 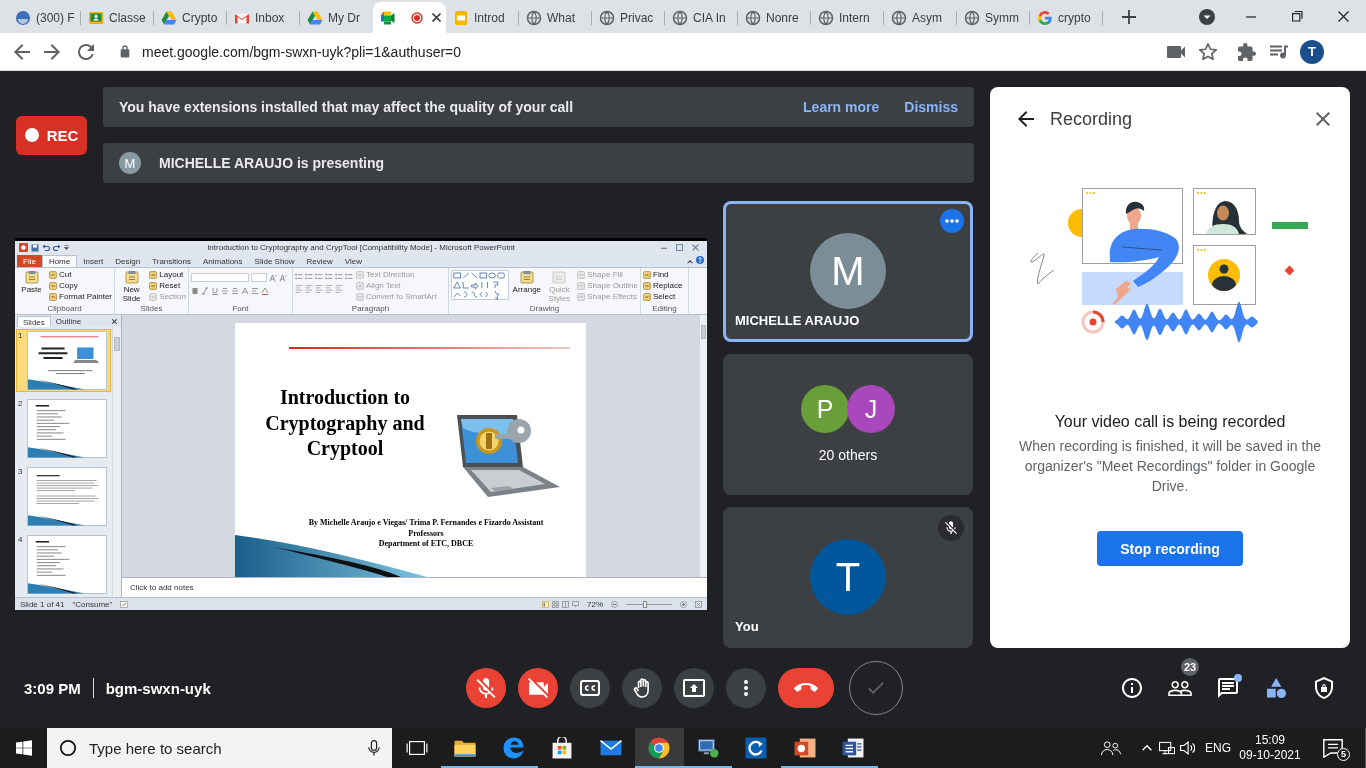 What do you see at coordinates (1312, 51) in the screenshot?
I see `profile-avatar: T` at bounding box center [1312, 51].